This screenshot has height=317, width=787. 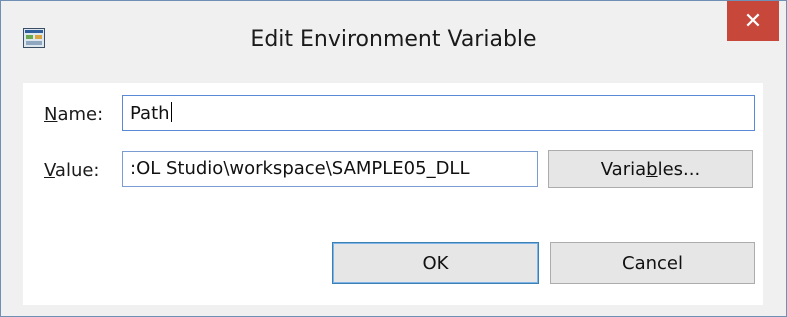 What do you see at coordinates (435, 263) in the screenshot?
I see `ok-button: OK` at bounding box center [435, 263].